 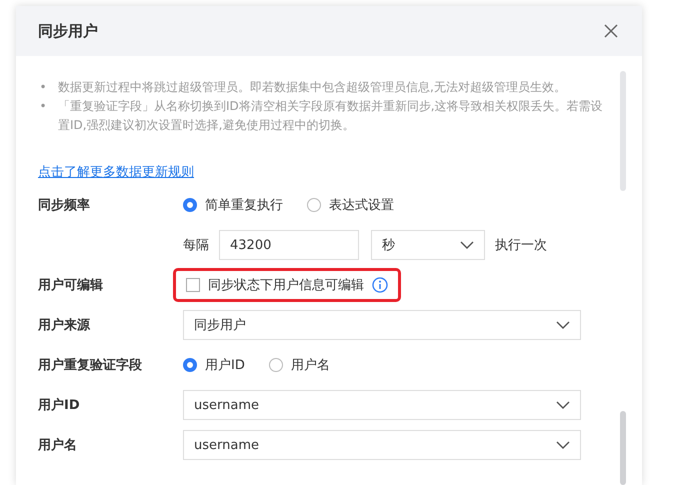 I want to click on interval-suffix: 执行一次, so click(x=521, y=245).